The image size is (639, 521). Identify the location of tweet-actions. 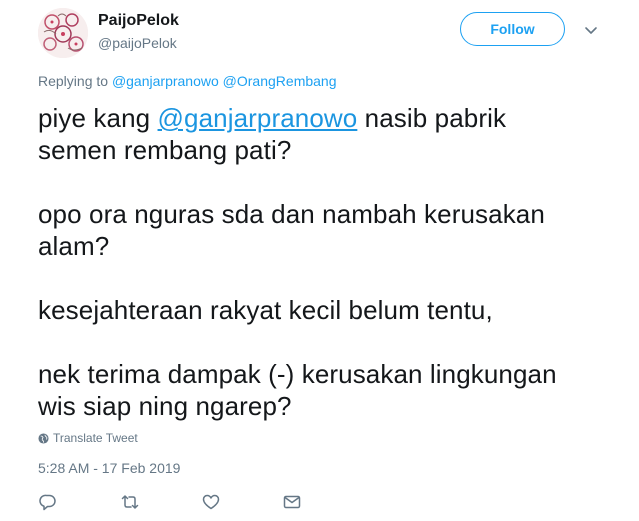
(188, 502).